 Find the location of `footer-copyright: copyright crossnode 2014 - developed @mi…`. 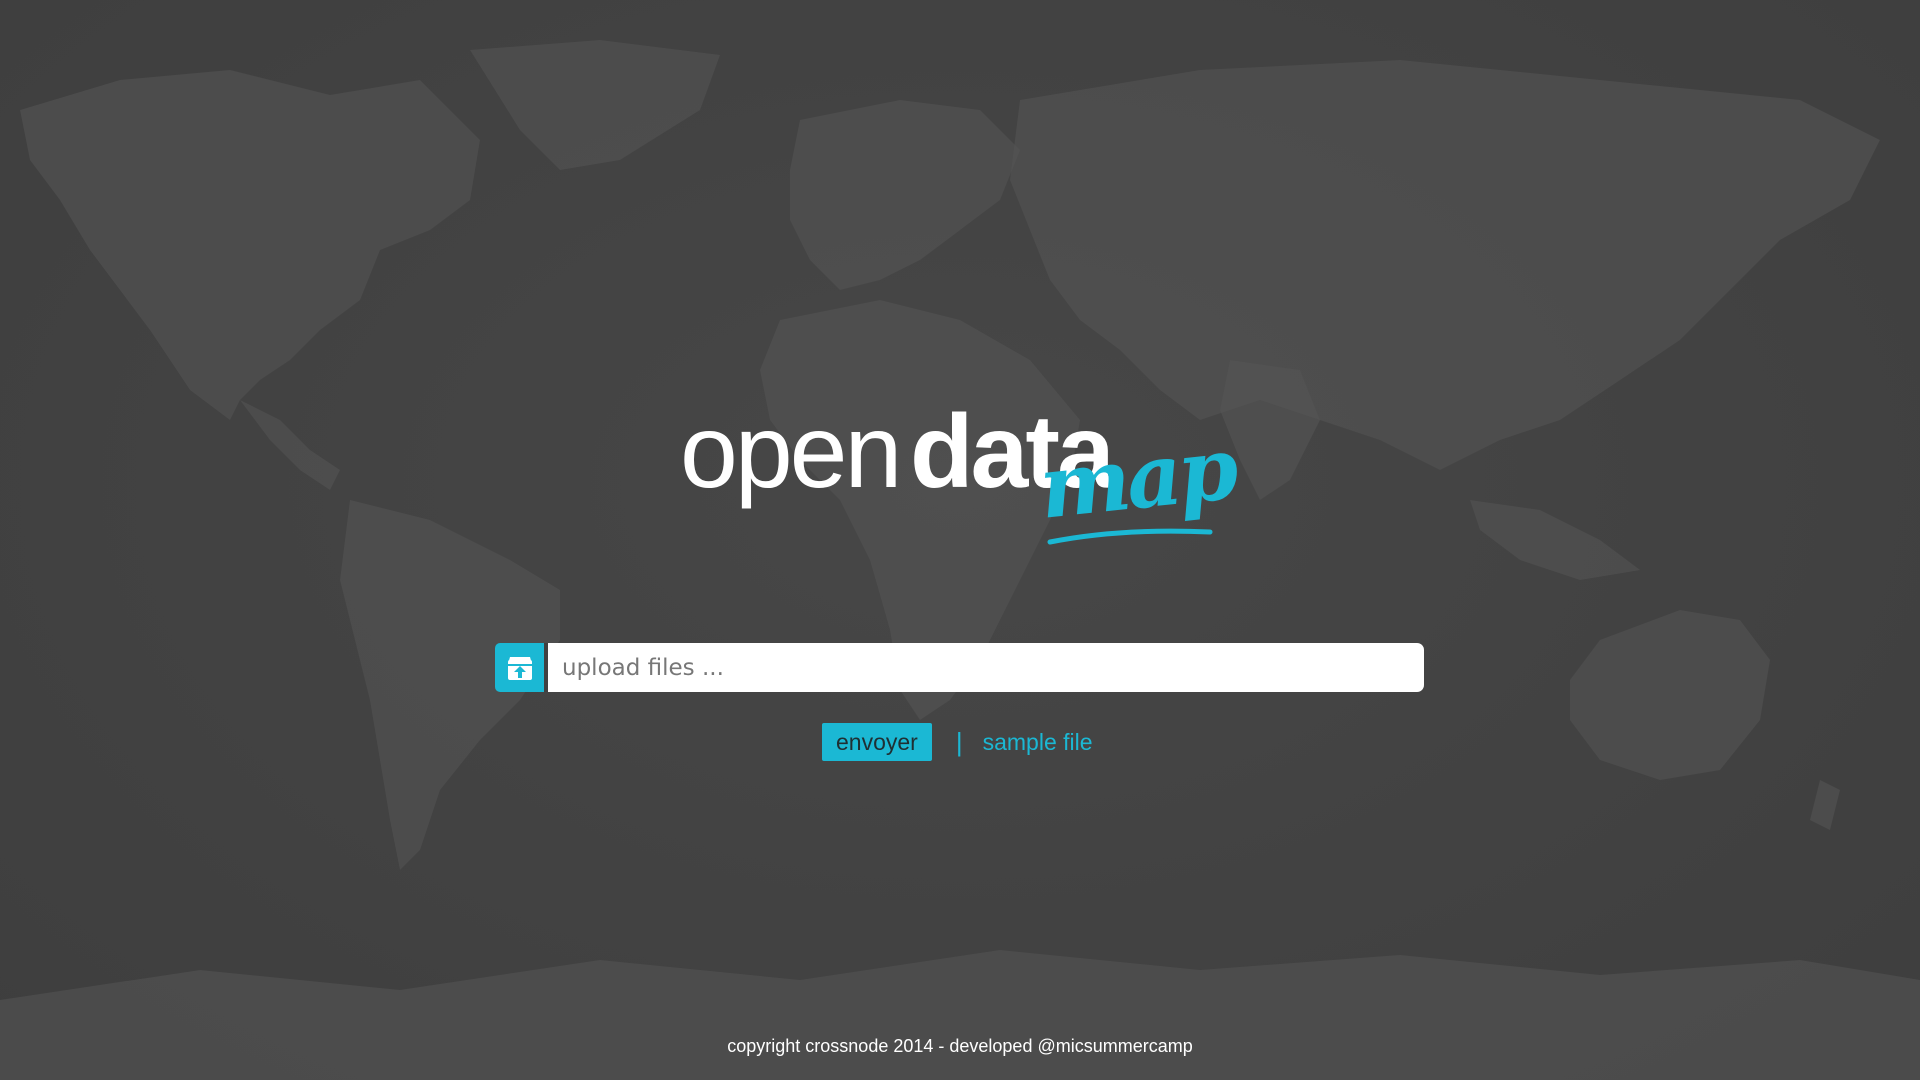

footer-copyright: copyright crossnode 2014 - developed @mi… is located at coordinates (960, 1046).